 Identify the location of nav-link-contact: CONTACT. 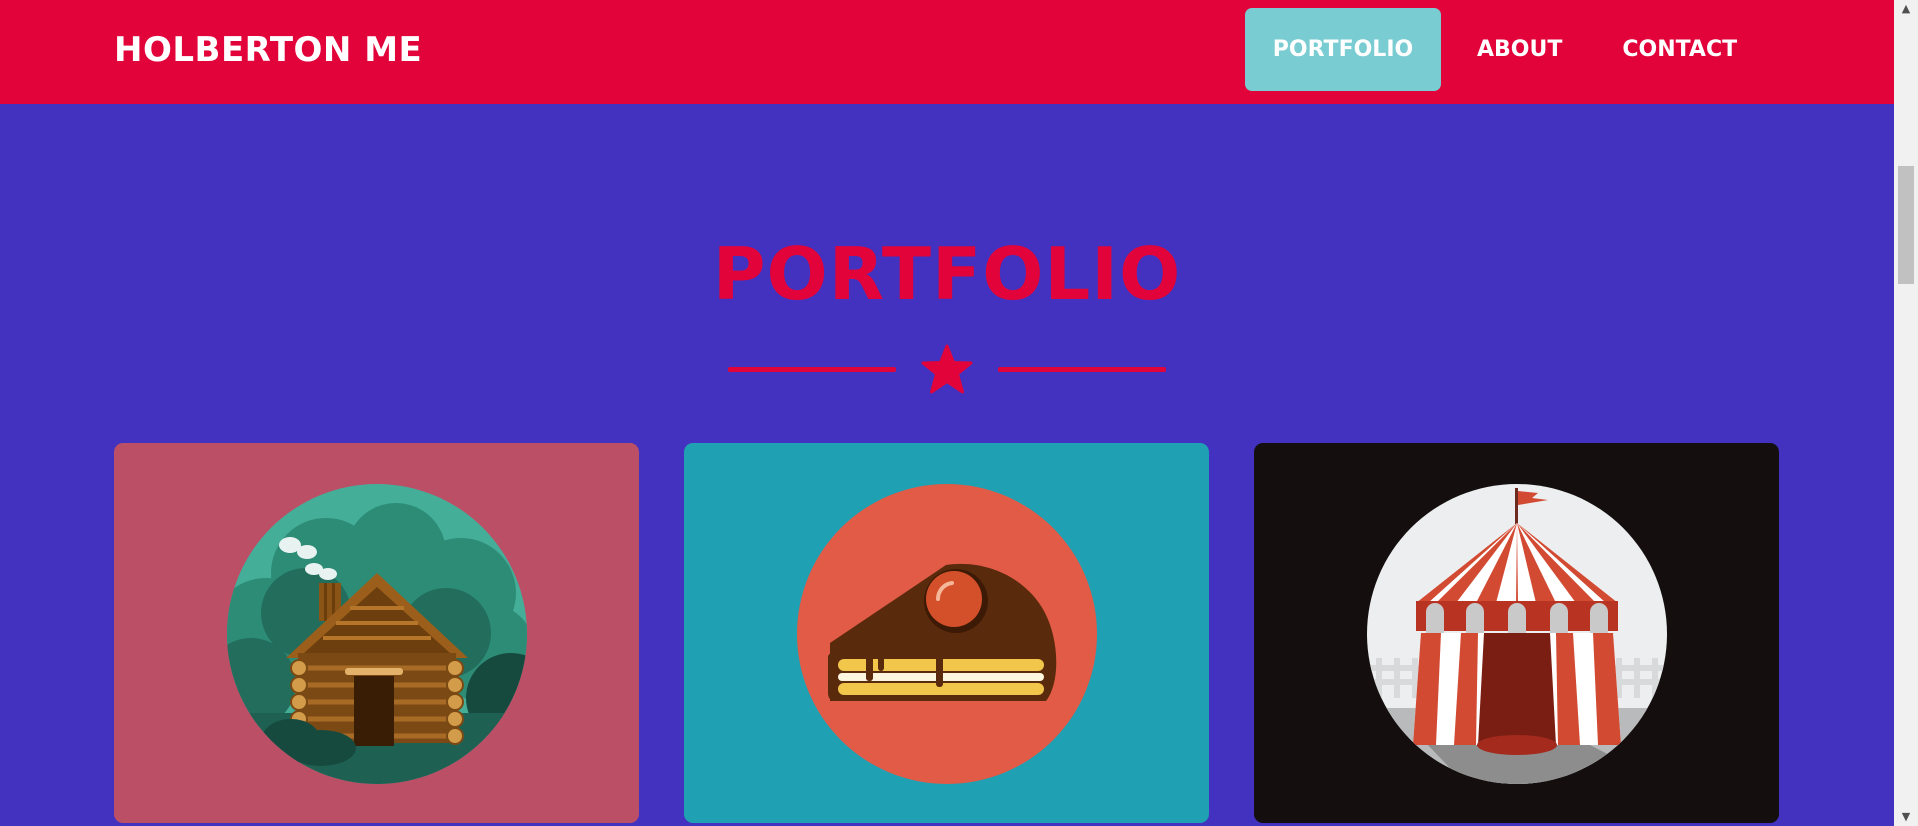
(1679, 49).